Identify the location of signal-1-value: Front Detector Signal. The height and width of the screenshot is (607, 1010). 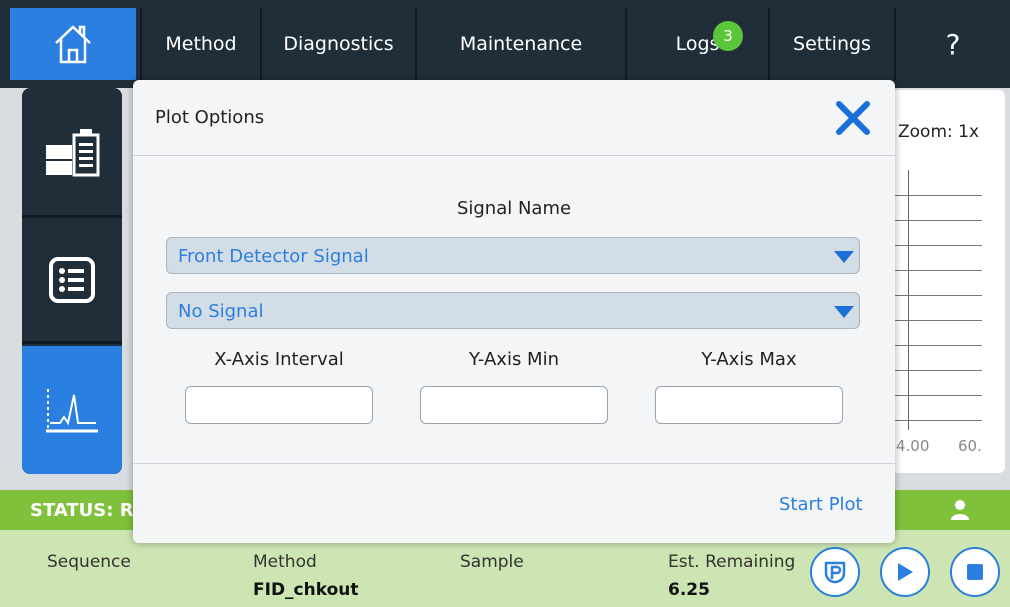
(273, 256).